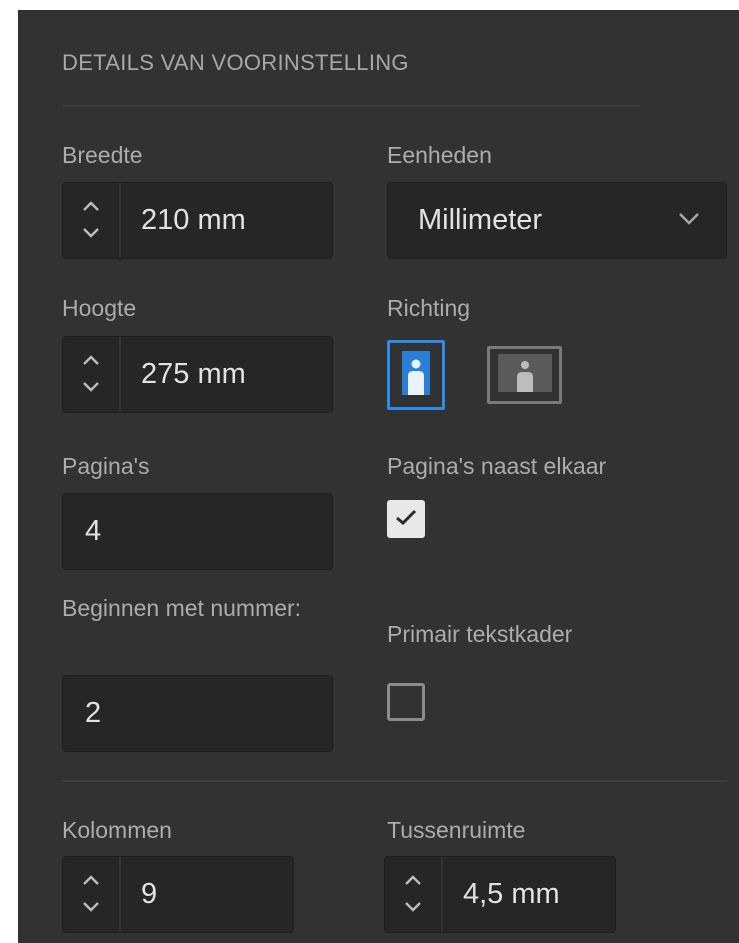 This screenshot has height=943, width=739. I want to click on height-field: 275 mm, so click(197, 374).